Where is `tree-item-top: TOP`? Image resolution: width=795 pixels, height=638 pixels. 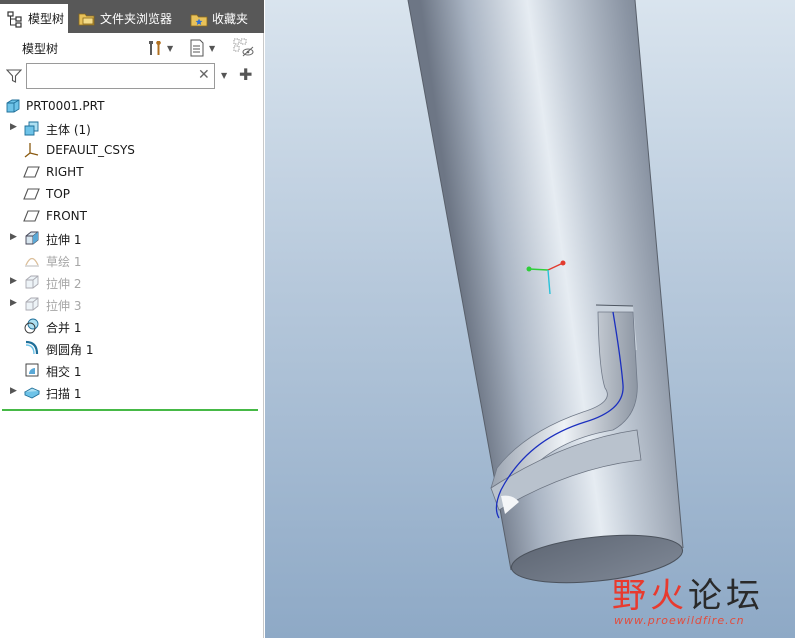 tree-item-top: TOP is located at coordinates (132, 194).